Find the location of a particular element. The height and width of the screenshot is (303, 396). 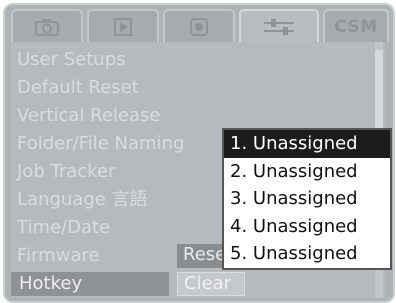

tab-csm: CSM is located at coordinates (356, 25).